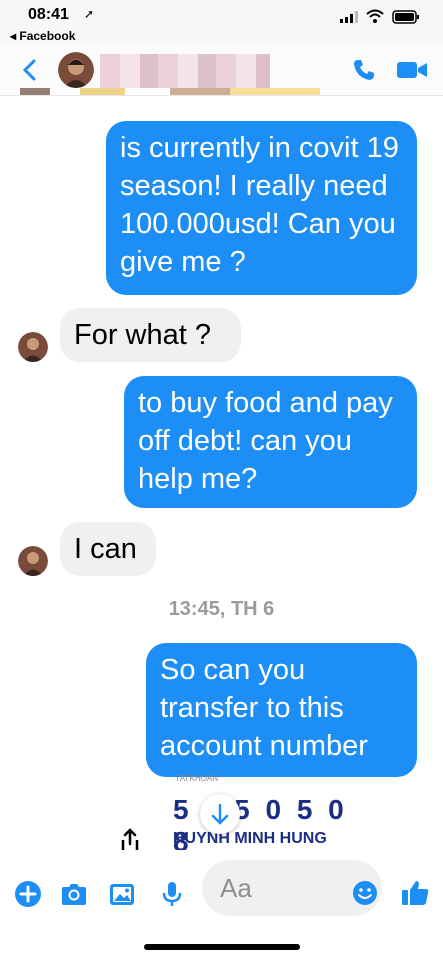  I want to click on video-call-icon, so click(412, 70).